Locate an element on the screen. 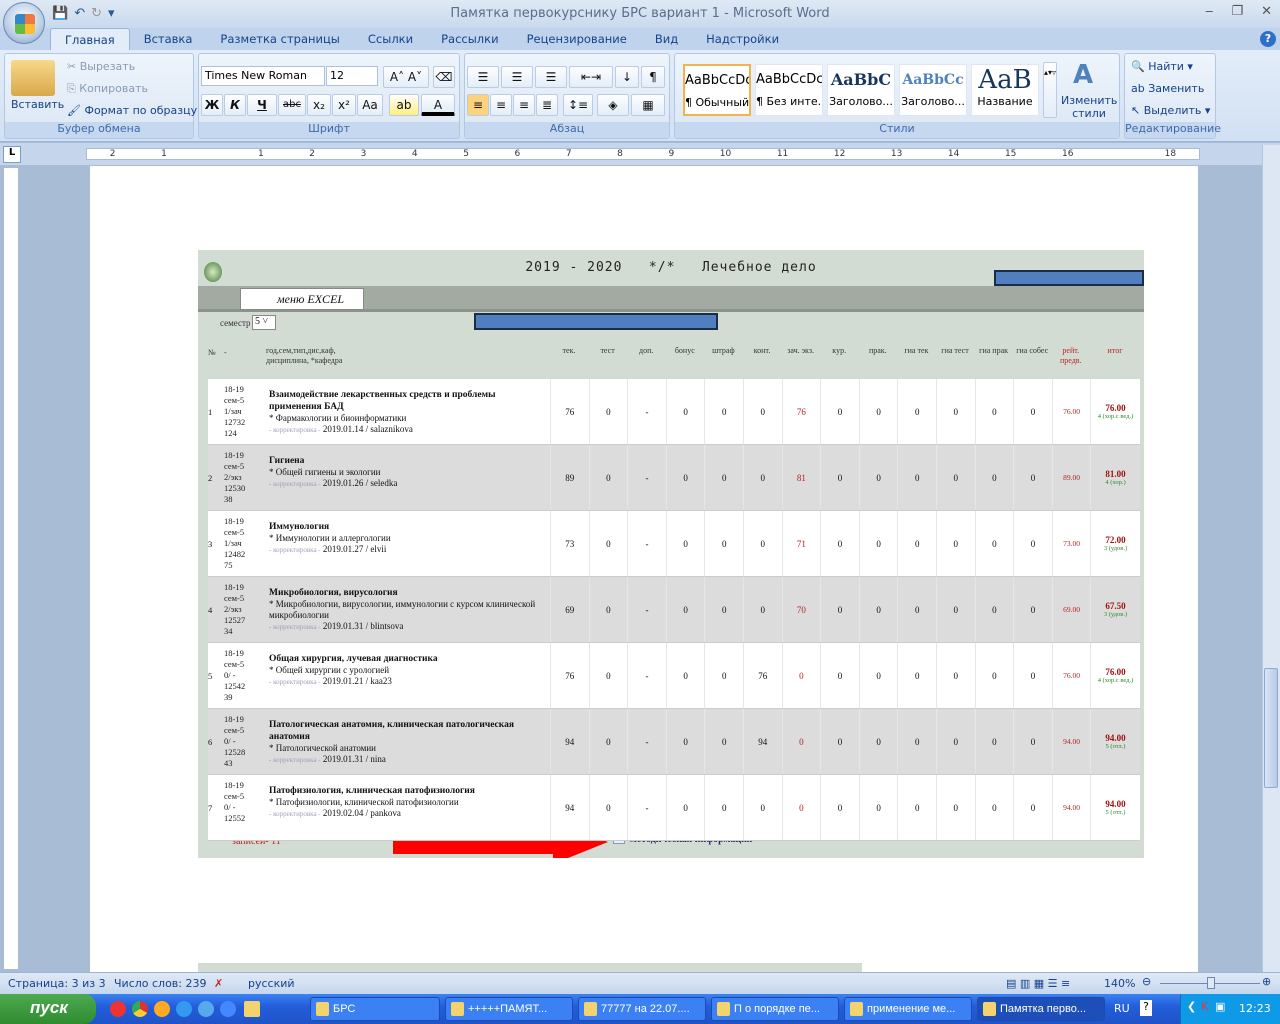 This screenshot has height=1024, width=1280. replace-button: ab Заменить is located at coordinates (1167, 88).